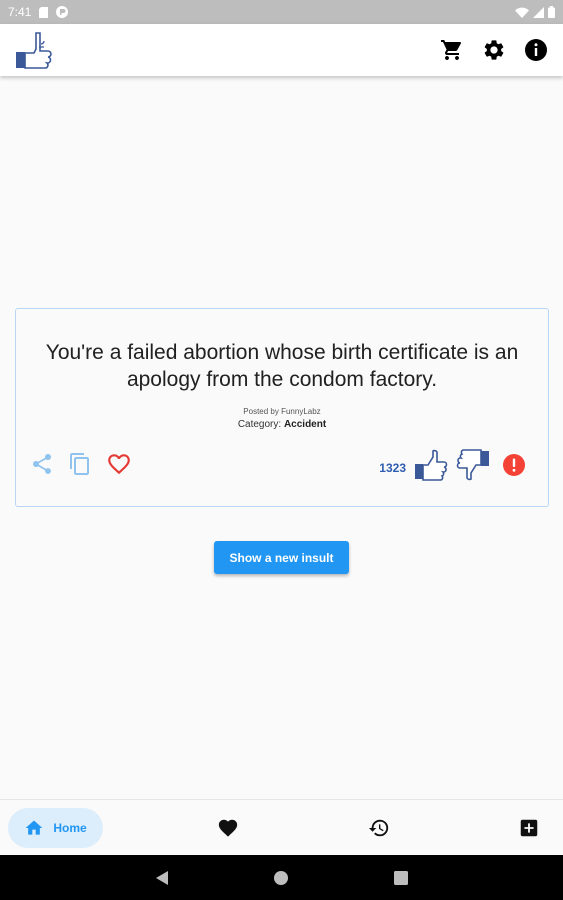 This screenshot has height=900, width=563. What do you see at coordinates (392, 467) in the screenshot?
I see `vote-count: 1323` at bounding box center [392, 467].